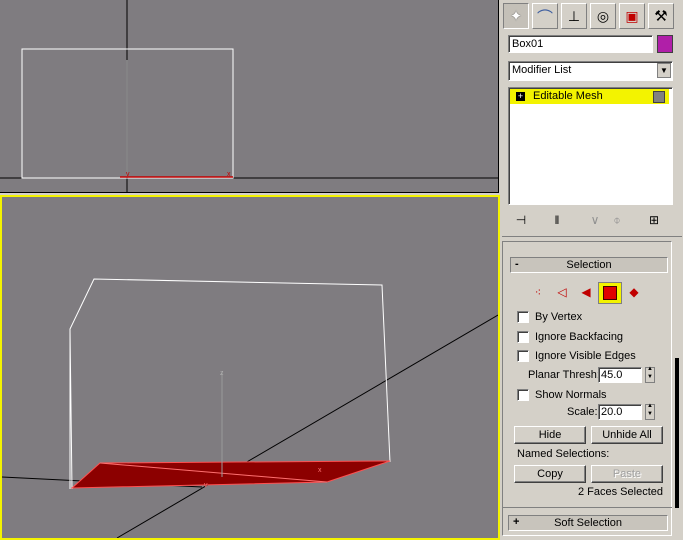 This screenshot has width=683, height=540. I want to click on chevron-down-icon: ▼, so click(664, 70).